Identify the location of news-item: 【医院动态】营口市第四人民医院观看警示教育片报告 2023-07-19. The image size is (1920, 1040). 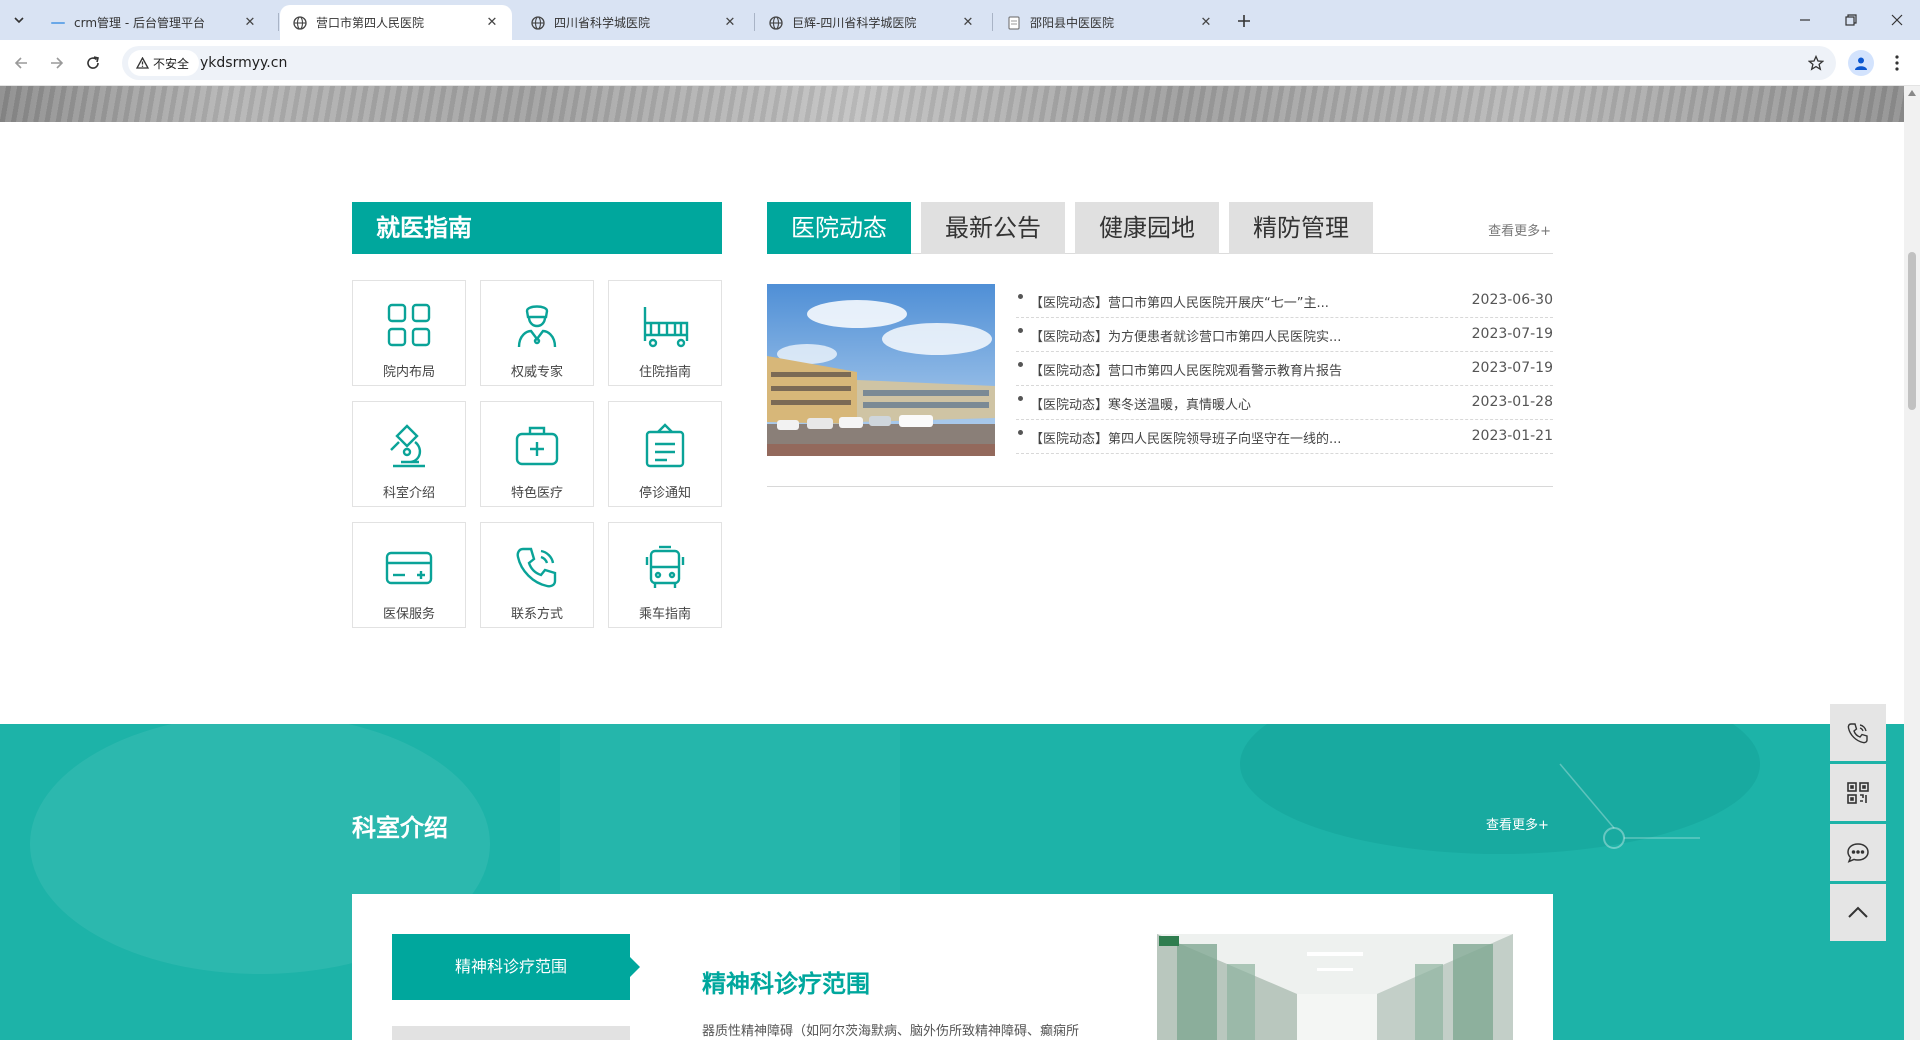
(1284, 369).